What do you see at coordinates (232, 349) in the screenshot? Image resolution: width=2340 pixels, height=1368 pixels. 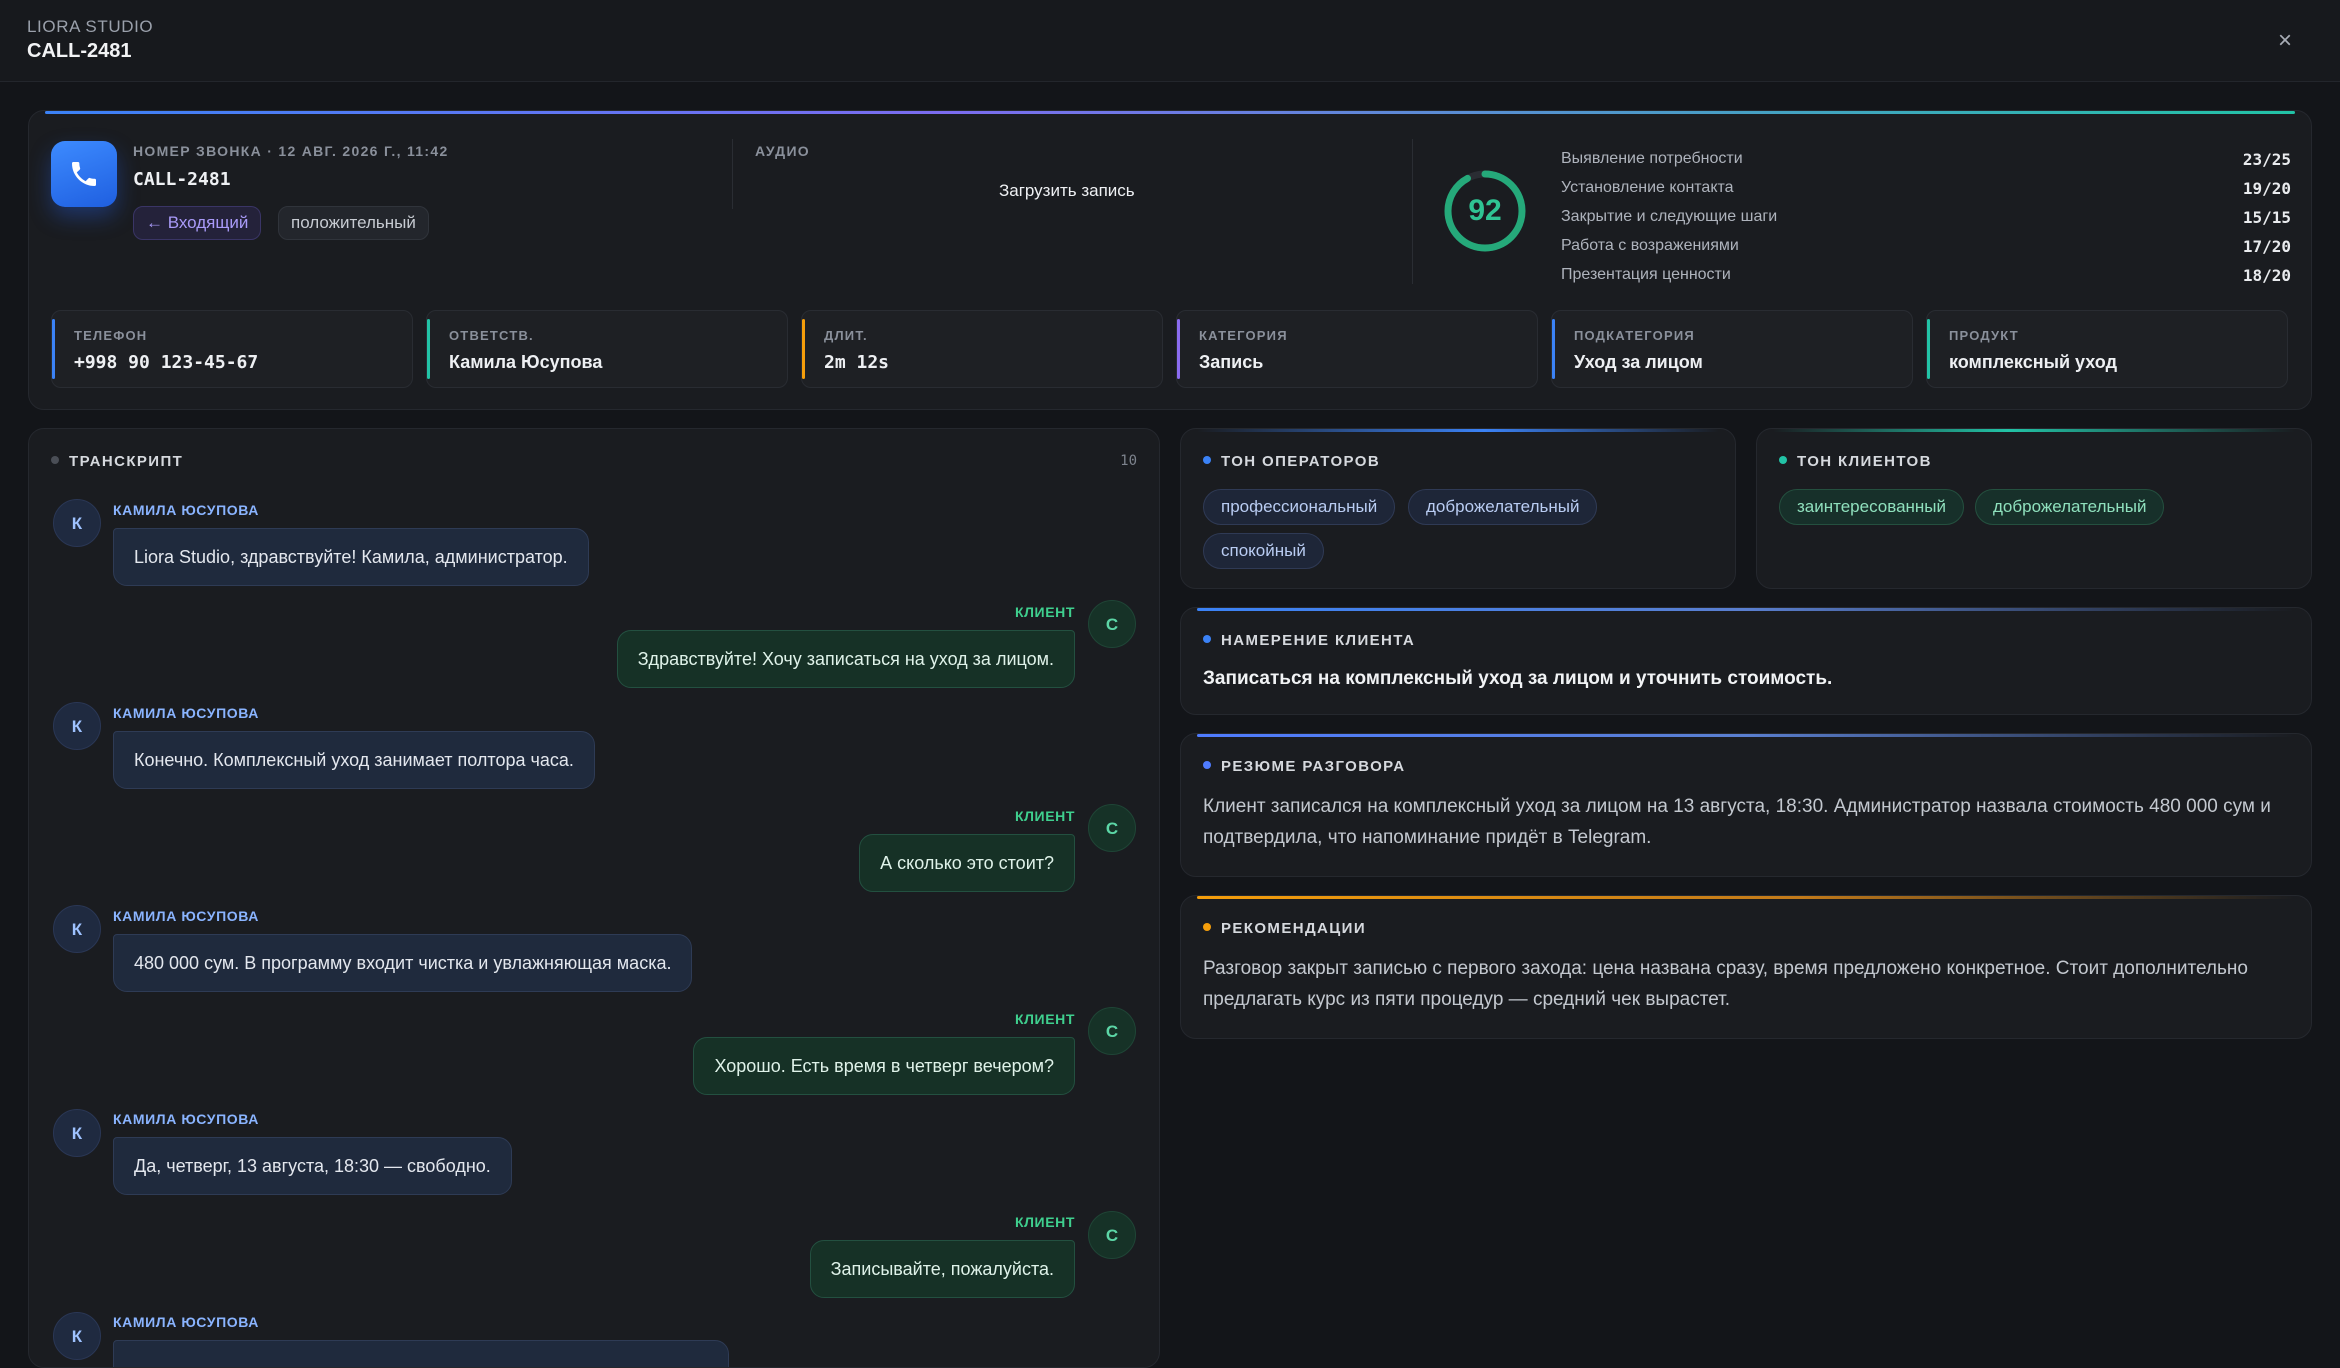 I see `field-phone: ТЕЛЕФОН +998 90 123-45-67` at bounding box center [232, 349].